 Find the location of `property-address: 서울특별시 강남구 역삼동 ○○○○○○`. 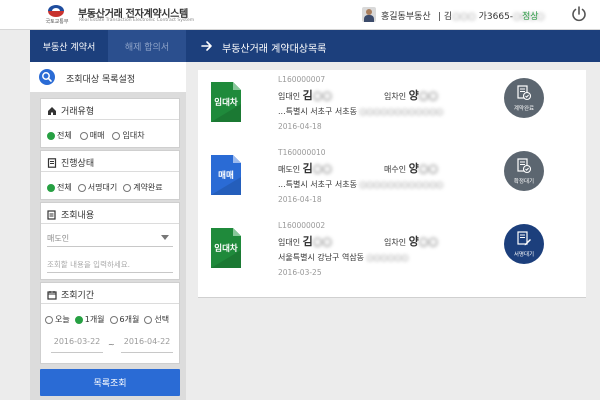

property-address: 서울특별시 강남구 역삼동 ○○○○○○ is located at coordinates (343, 257).